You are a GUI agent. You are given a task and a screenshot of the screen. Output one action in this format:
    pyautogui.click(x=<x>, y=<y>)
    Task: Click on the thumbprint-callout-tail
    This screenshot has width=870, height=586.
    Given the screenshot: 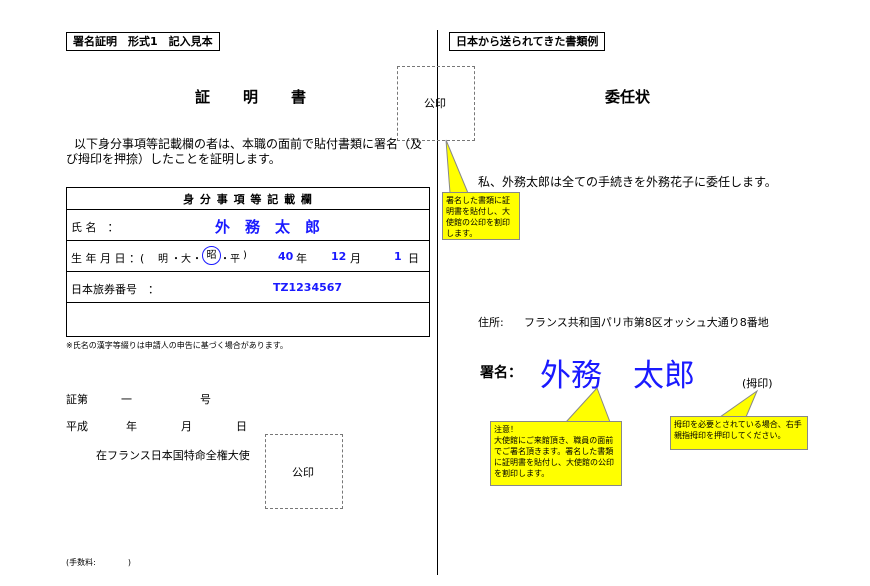 What is the action you would take?
    pyautogui.click(x=738, y=403)
    